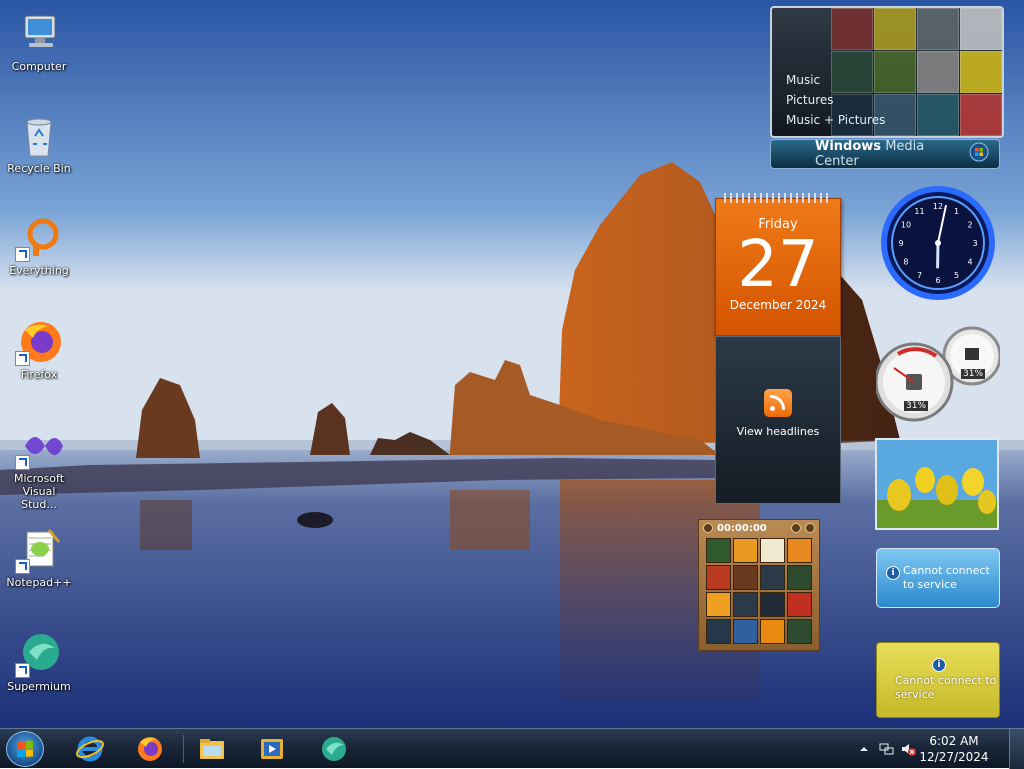 The image size is (1024, 769). I want to click on desktop-icon-label: Computer, so click(39, 66).